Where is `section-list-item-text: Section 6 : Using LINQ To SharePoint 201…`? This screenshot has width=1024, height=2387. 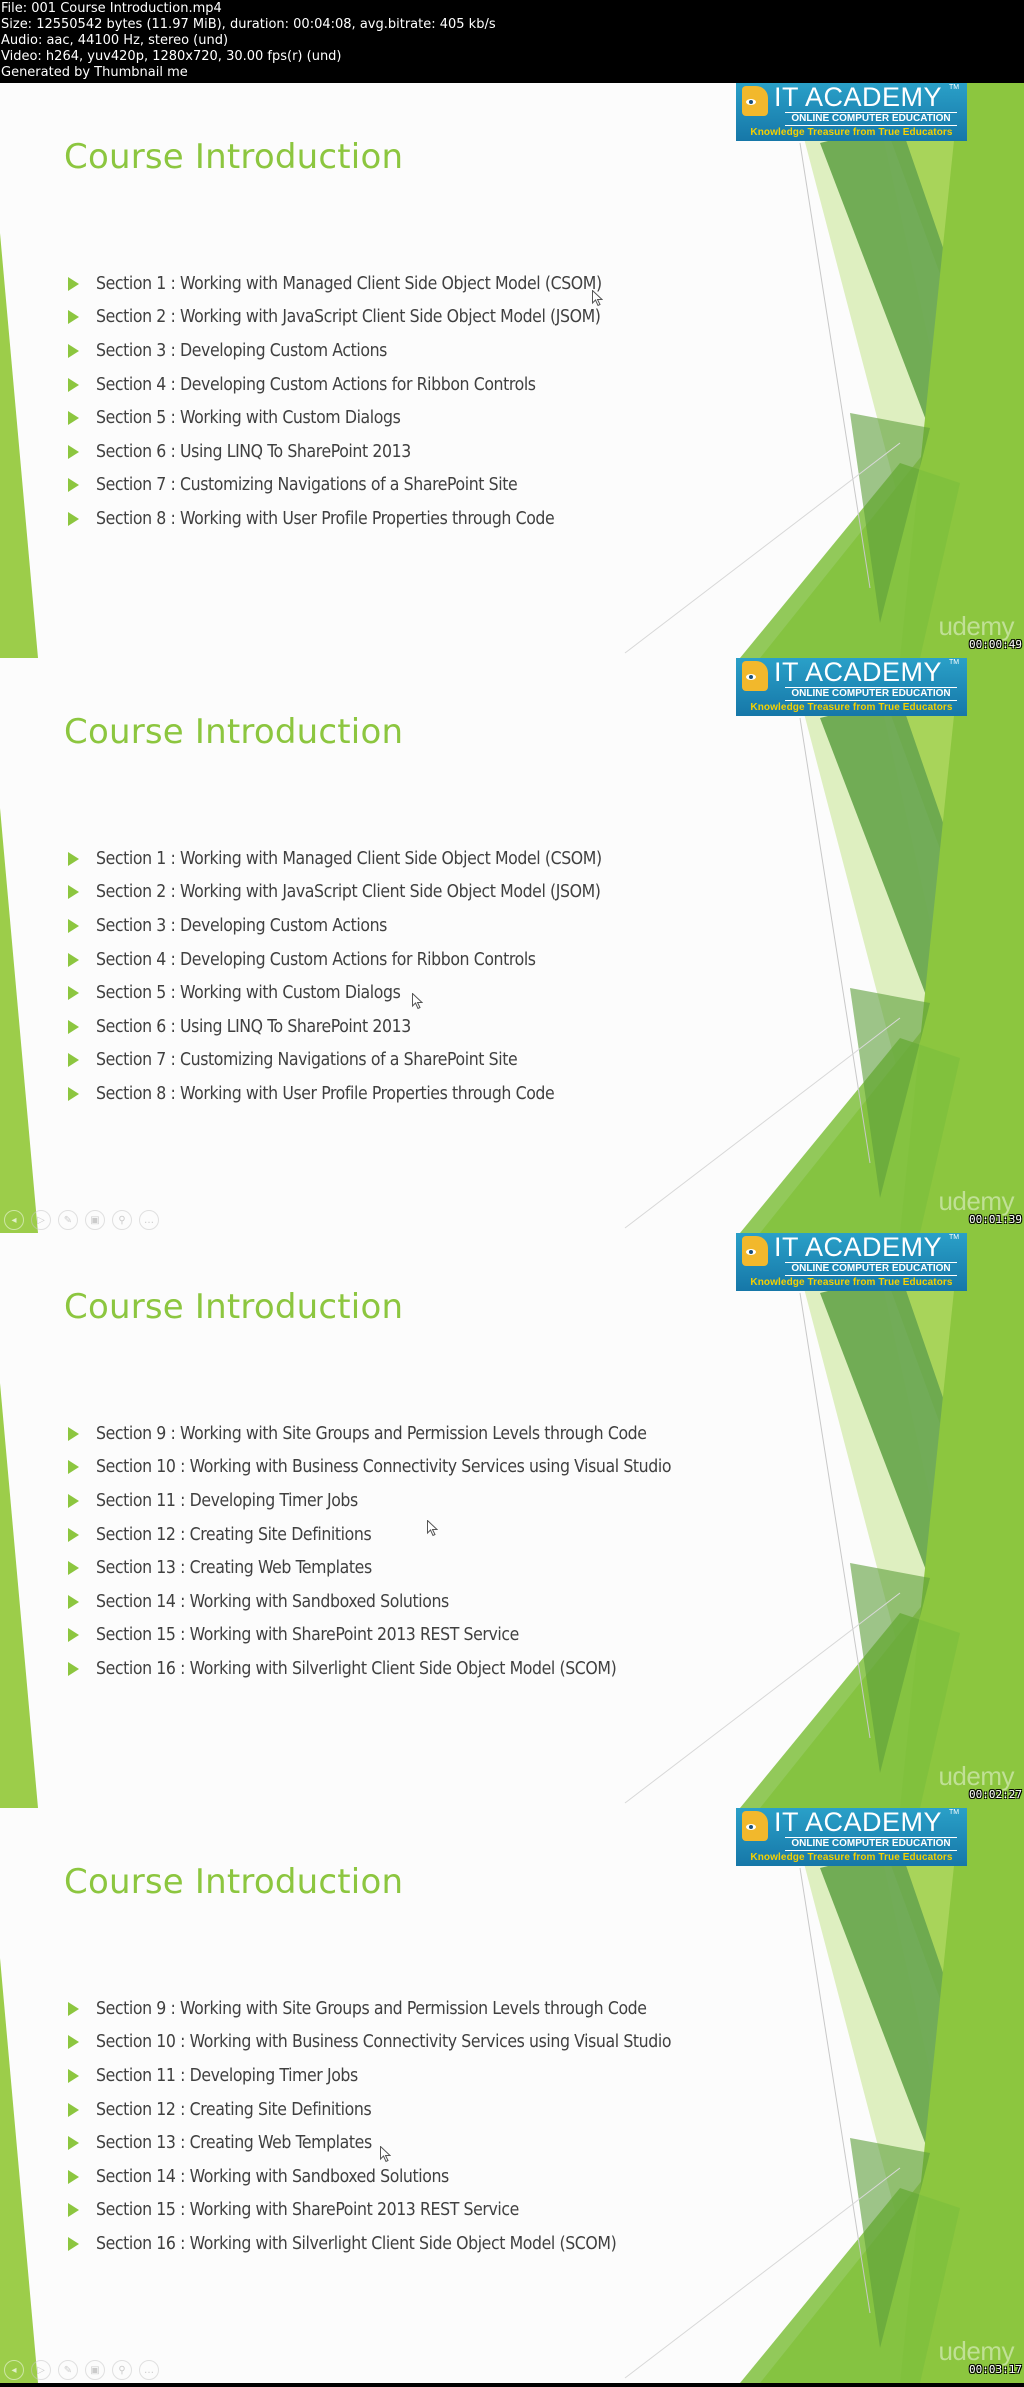
section-list-item-text: Section 6 : Using LINQ To SharePoint 201… is located at coordinates (253, 1026).